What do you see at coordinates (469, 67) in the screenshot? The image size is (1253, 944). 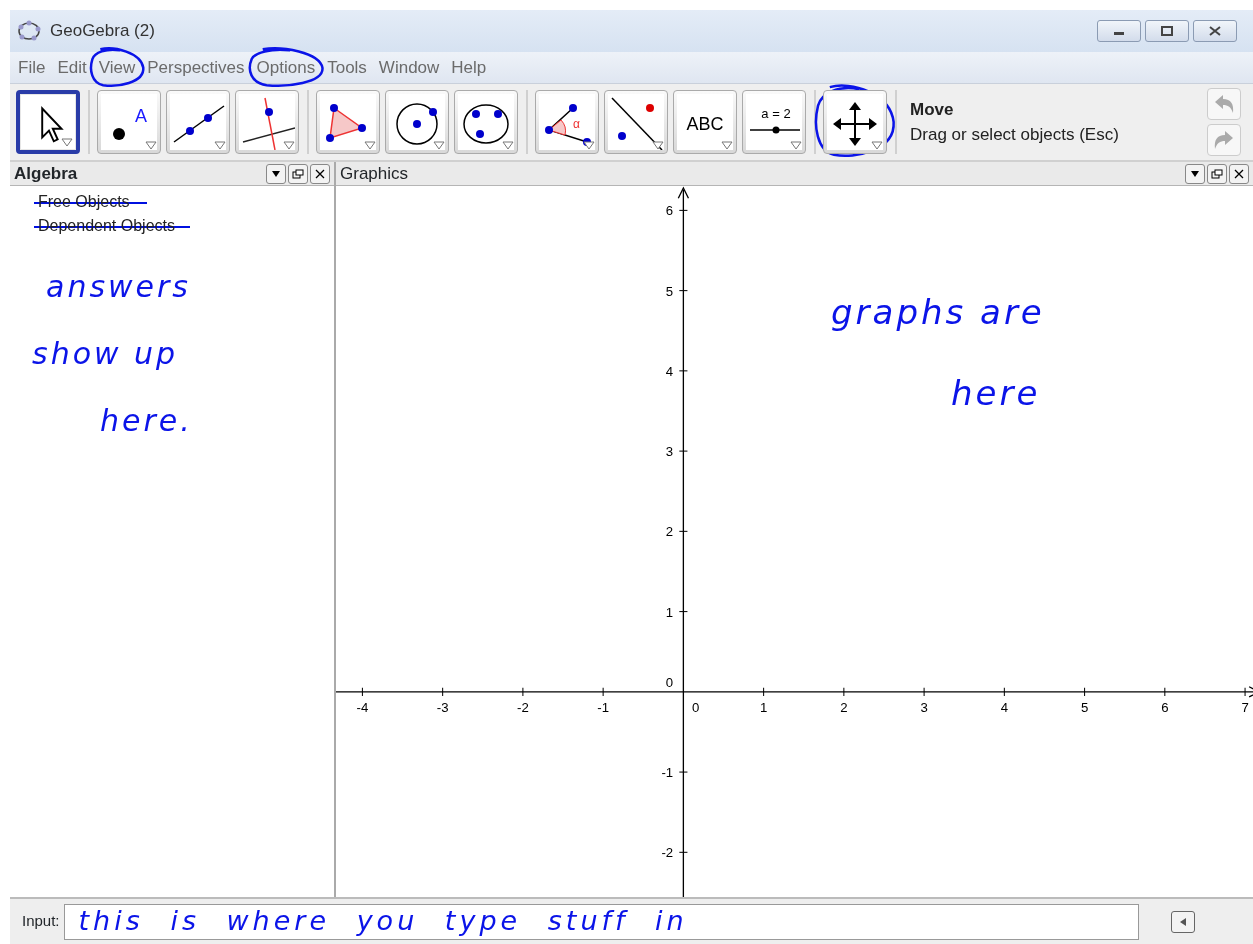 I see `menu-item: Help` at bounding box center [469, 67].